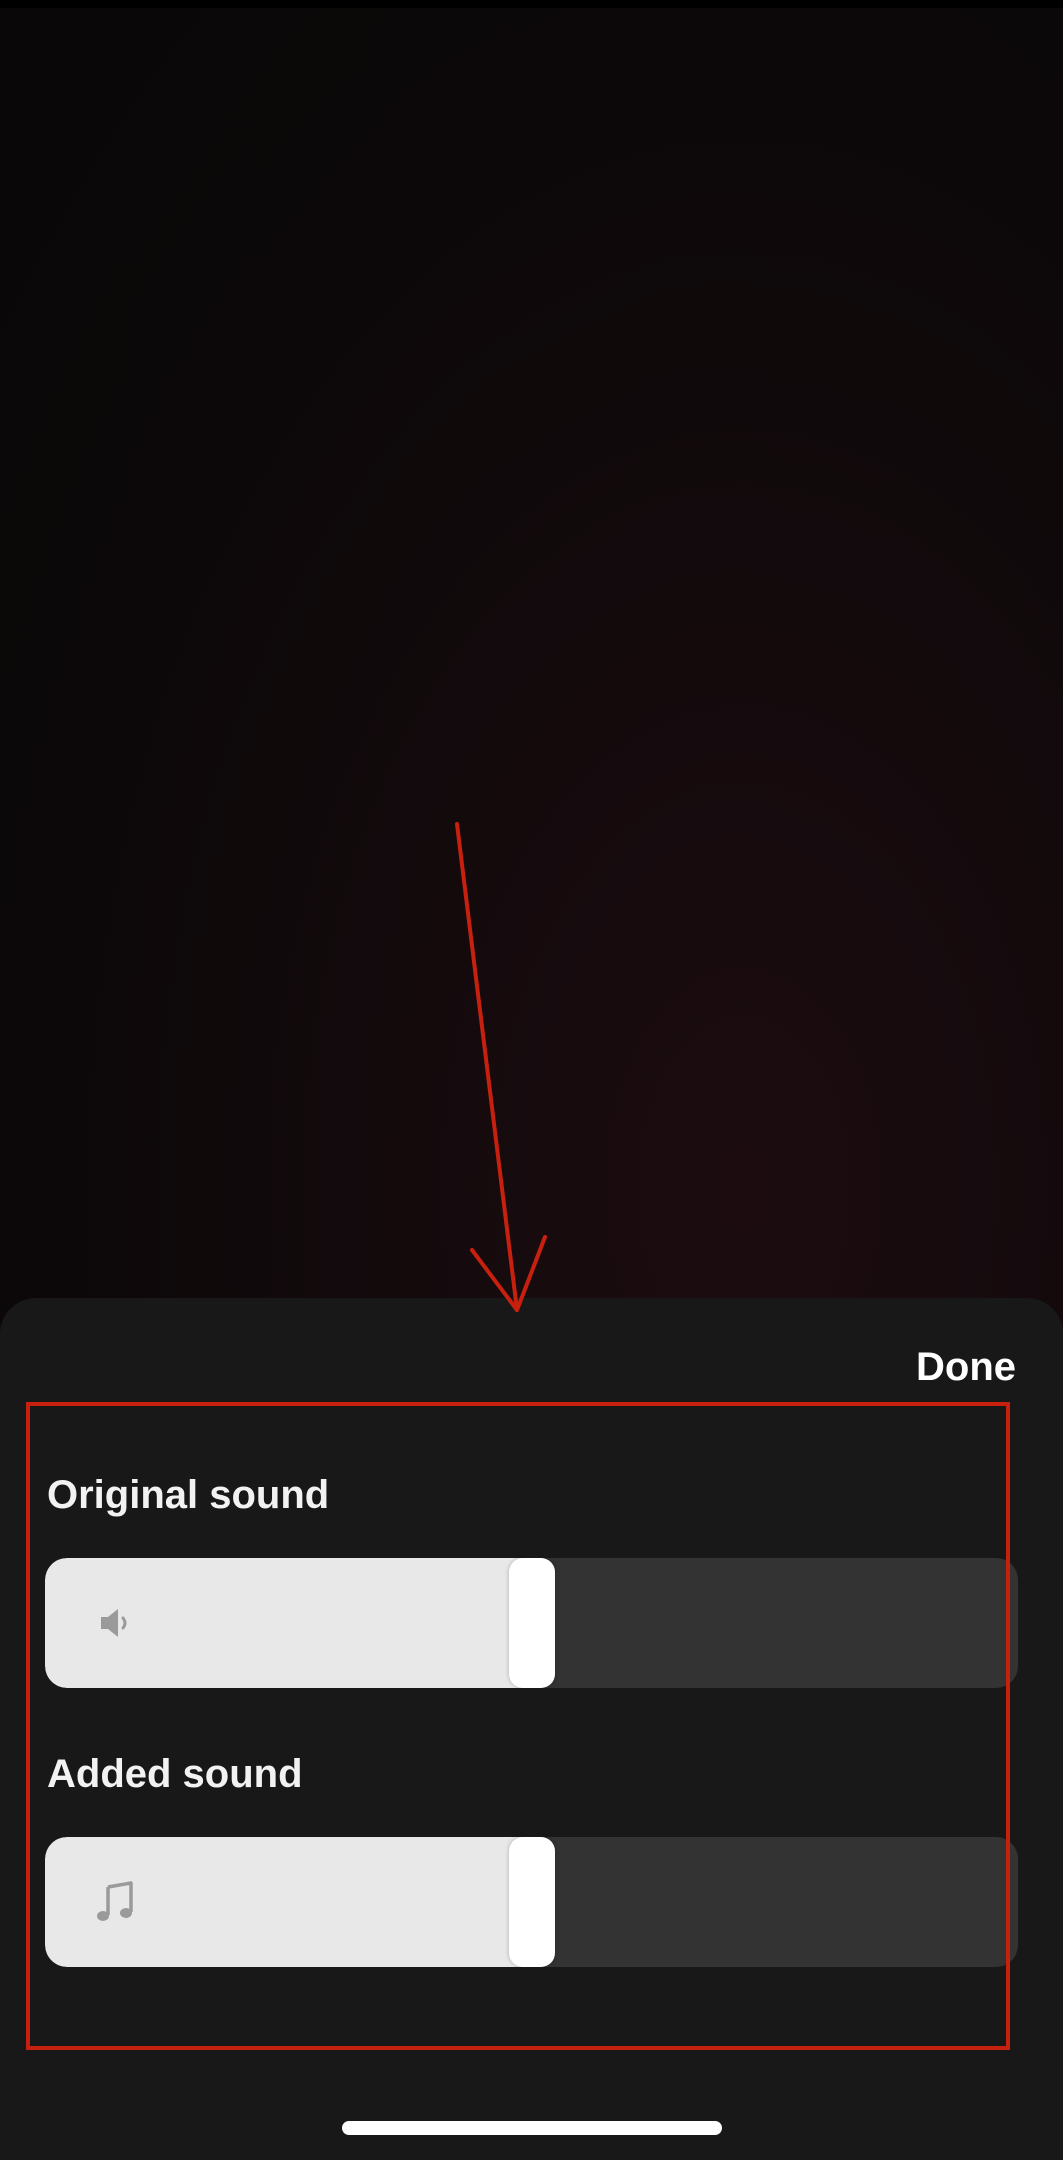 The height and width of the screenshot is (2160, 1063). Describe the element at coordinates (532, 2128) in the screenshot. I see `home-indicator` at that location.